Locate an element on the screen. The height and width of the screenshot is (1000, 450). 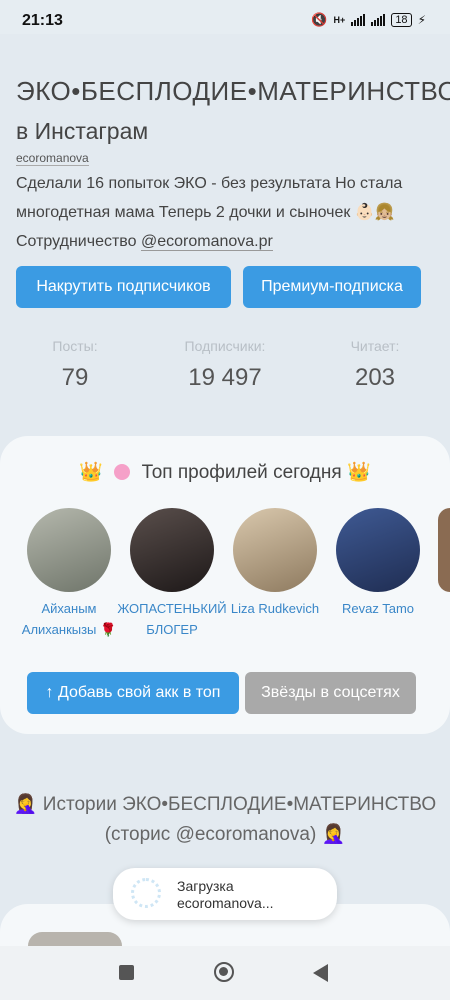
profile-name: Айханым Алиханкызы 🌹 is located at coordinates (69, 619).